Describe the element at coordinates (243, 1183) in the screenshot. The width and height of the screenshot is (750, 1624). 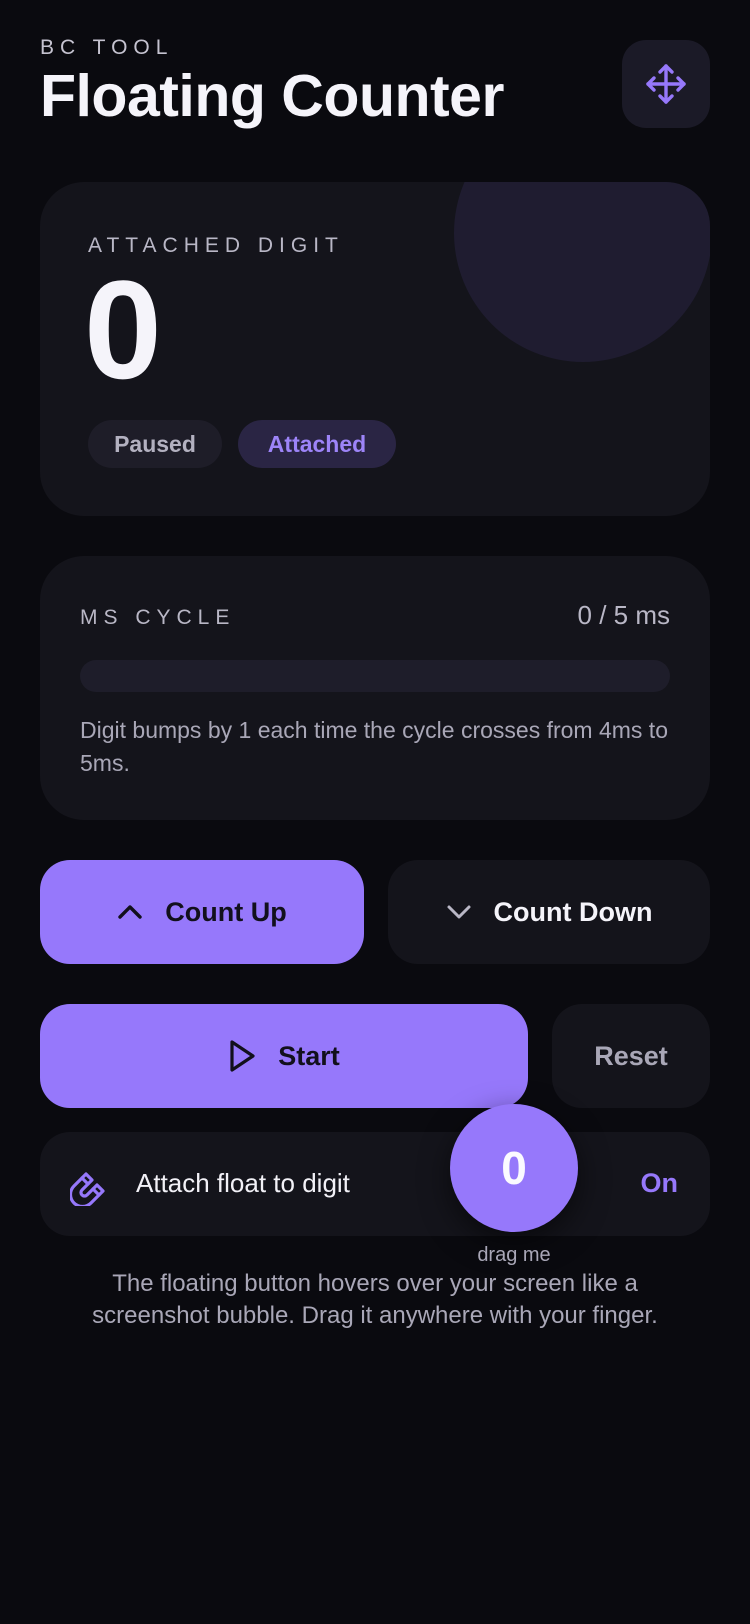
I see `attach-label: Attach float to digit` at that location.